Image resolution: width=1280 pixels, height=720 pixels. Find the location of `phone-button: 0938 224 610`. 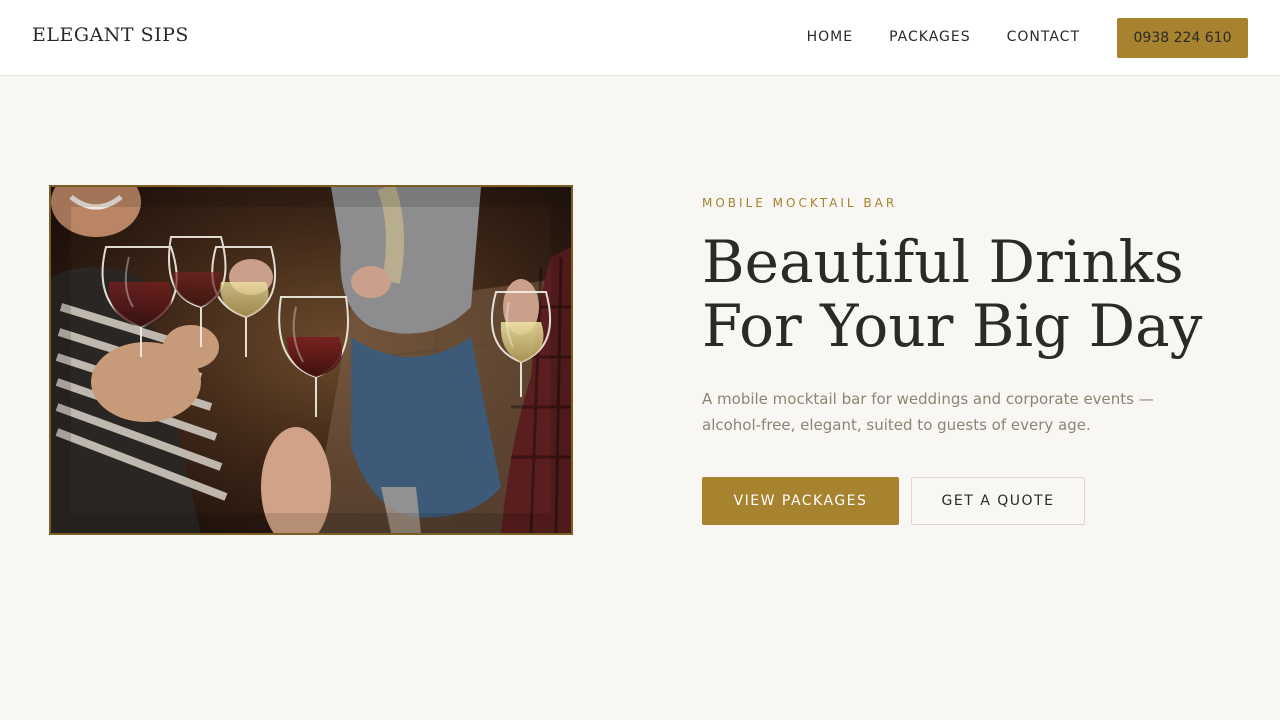

phone-button: 0938 224 610 is located at coordinates (1182, 38).